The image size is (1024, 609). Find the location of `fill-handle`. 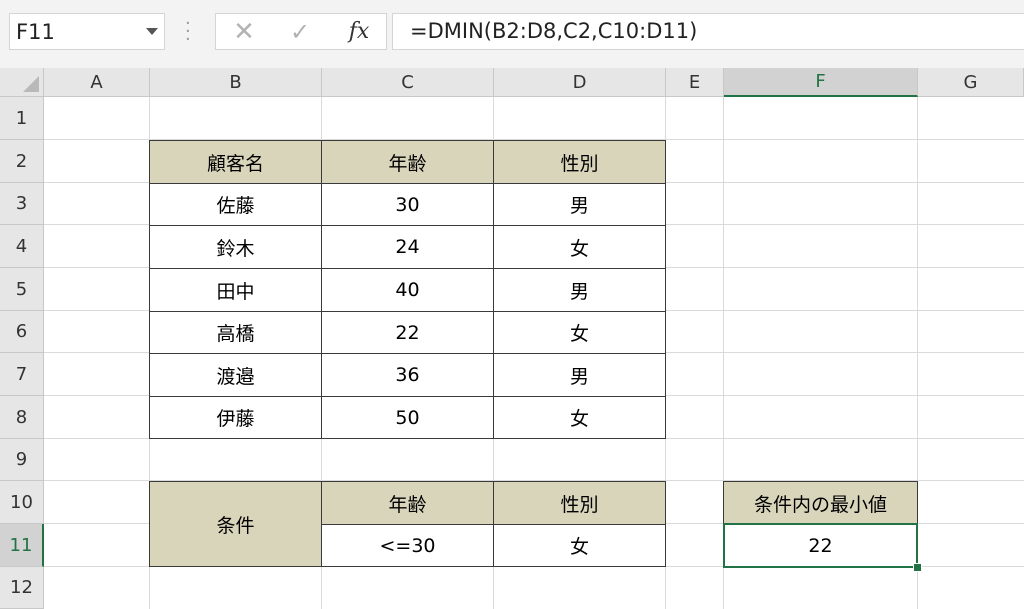

fill-handle is located at coordinates (917, 567).